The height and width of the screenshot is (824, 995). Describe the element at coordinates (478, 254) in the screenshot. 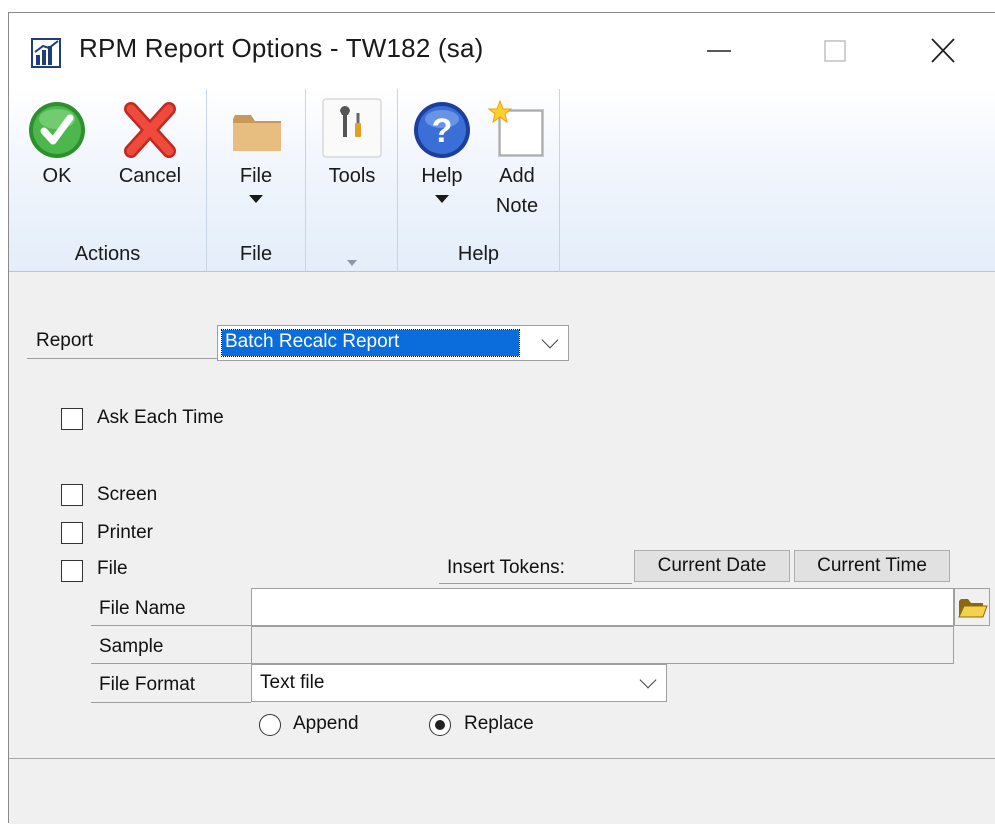

I see `help-group-label: Help` at that location.